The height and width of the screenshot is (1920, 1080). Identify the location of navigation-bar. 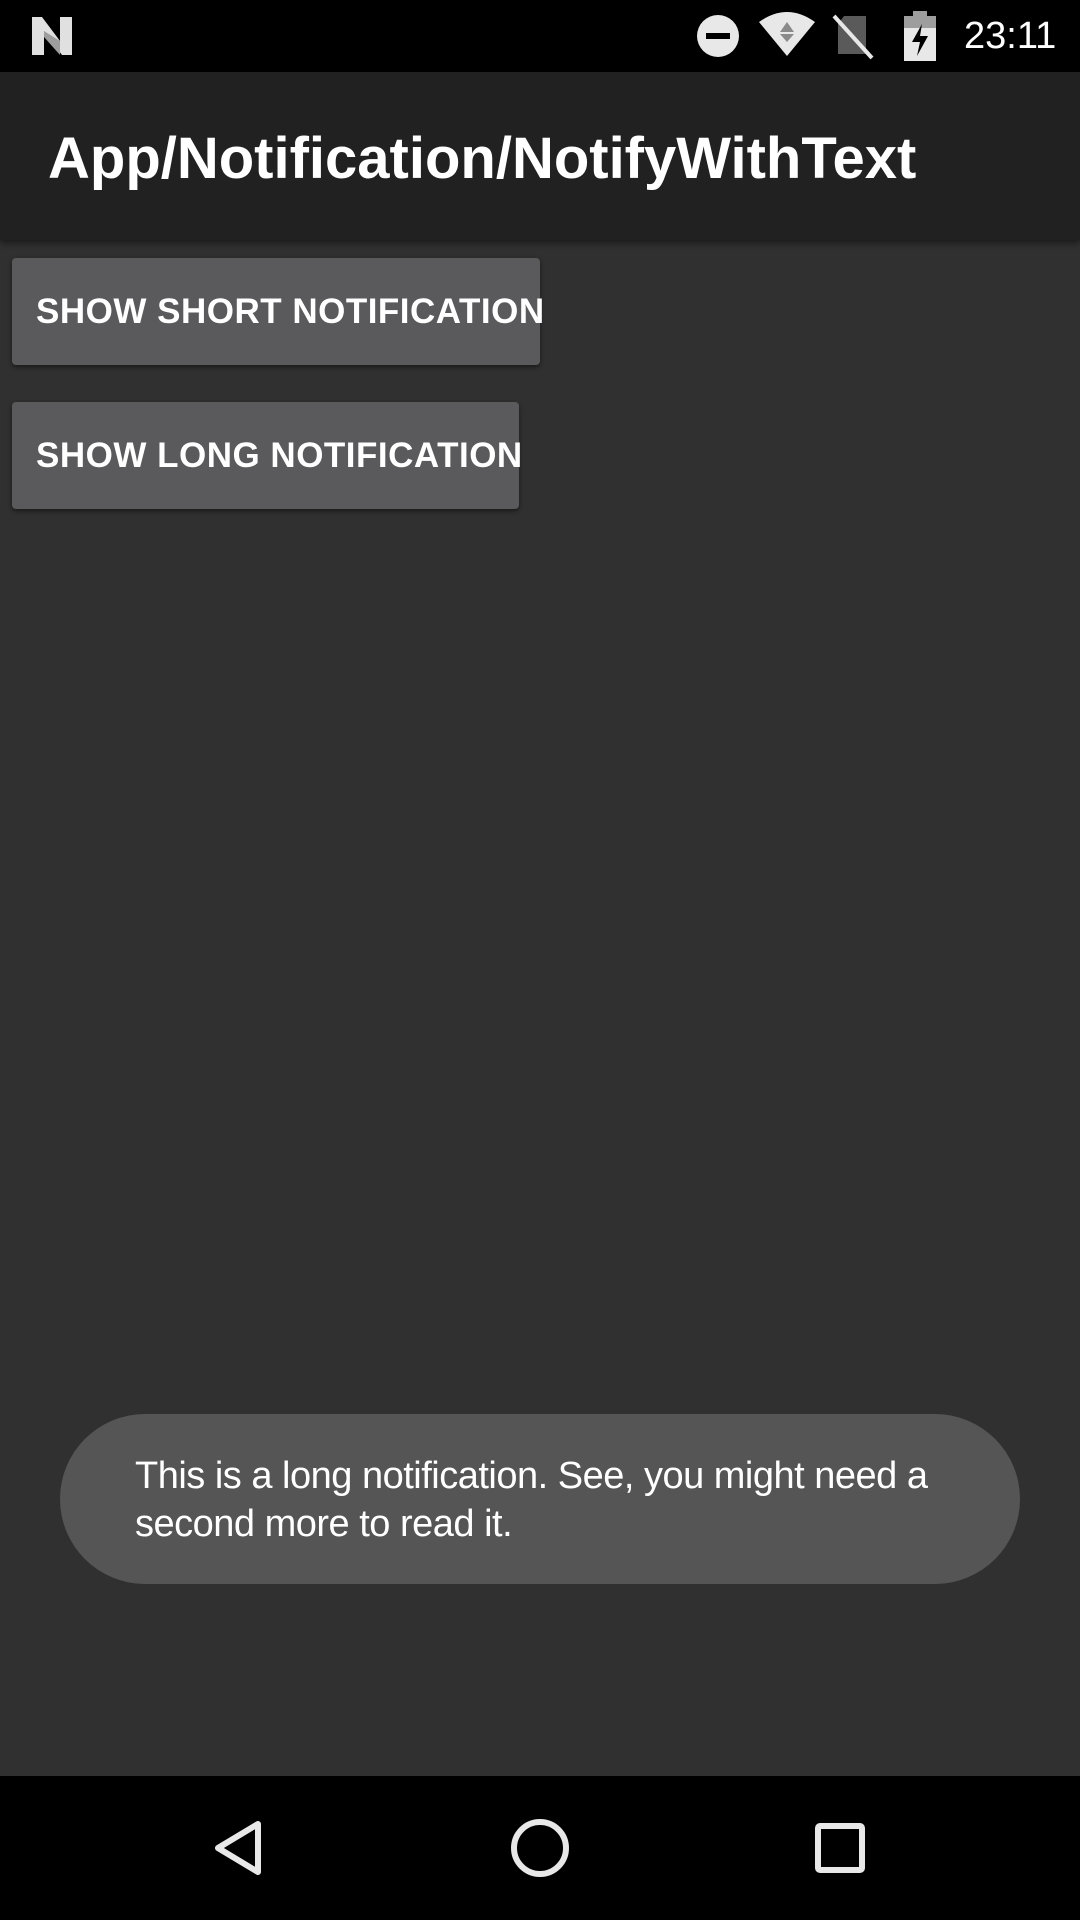
(540, 1848).